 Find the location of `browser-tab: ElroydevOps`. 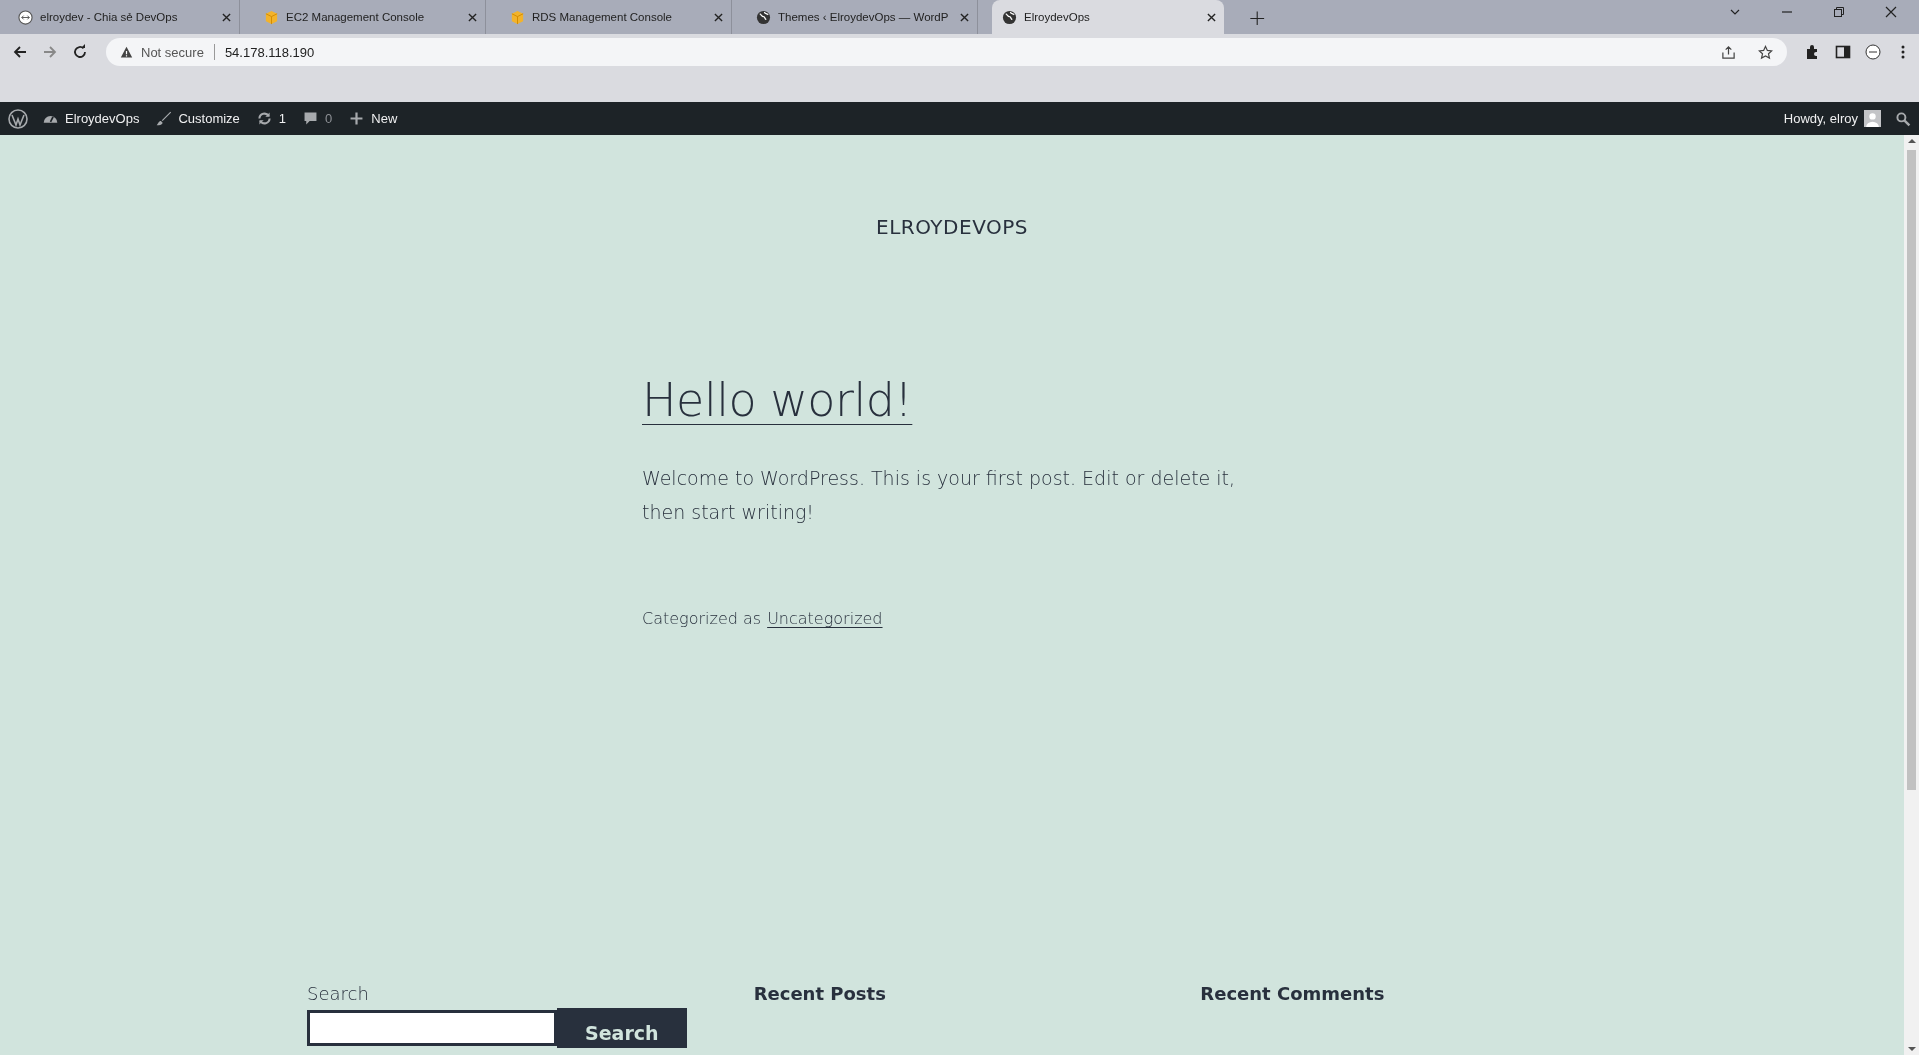

browser-tab: ElroydevOps is located at coordinates (1108, 17).